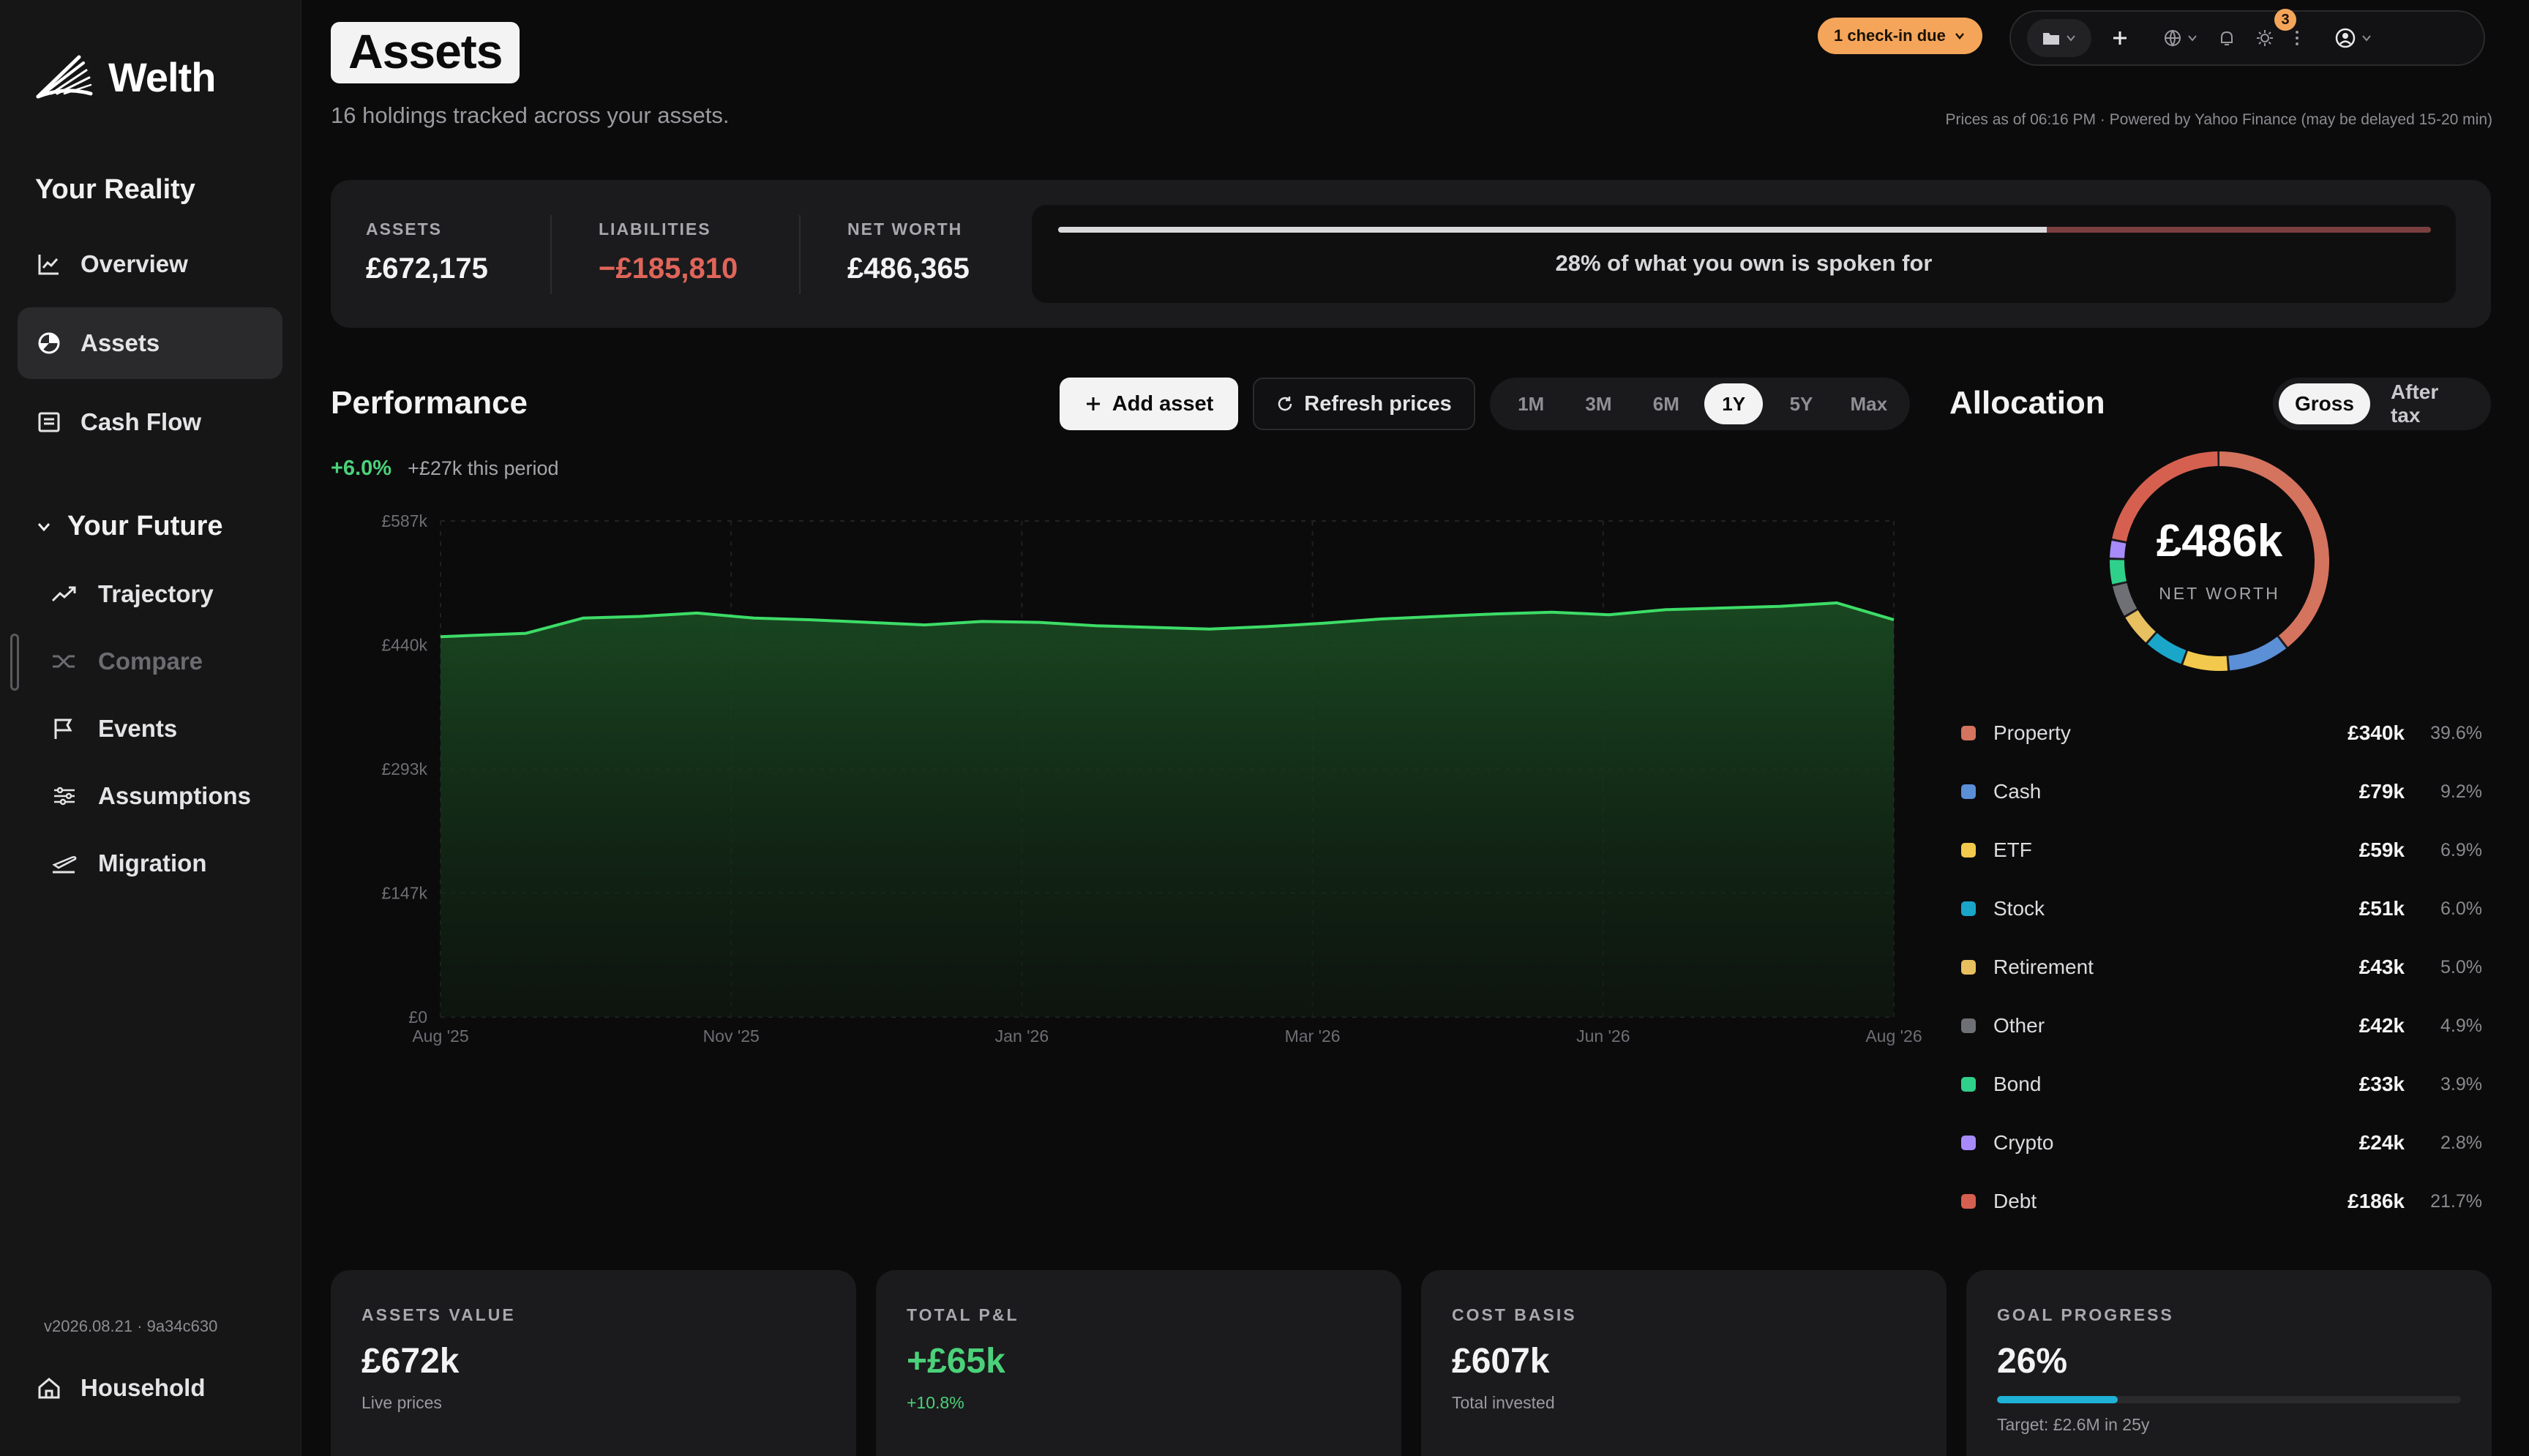 Image resolution: width=2529 pixels, height=1456 pixels. What do you see at coordinates (2297, 38) in the screenshot?
I see `more-vertical-icon` at bounding box center [2297, 38].